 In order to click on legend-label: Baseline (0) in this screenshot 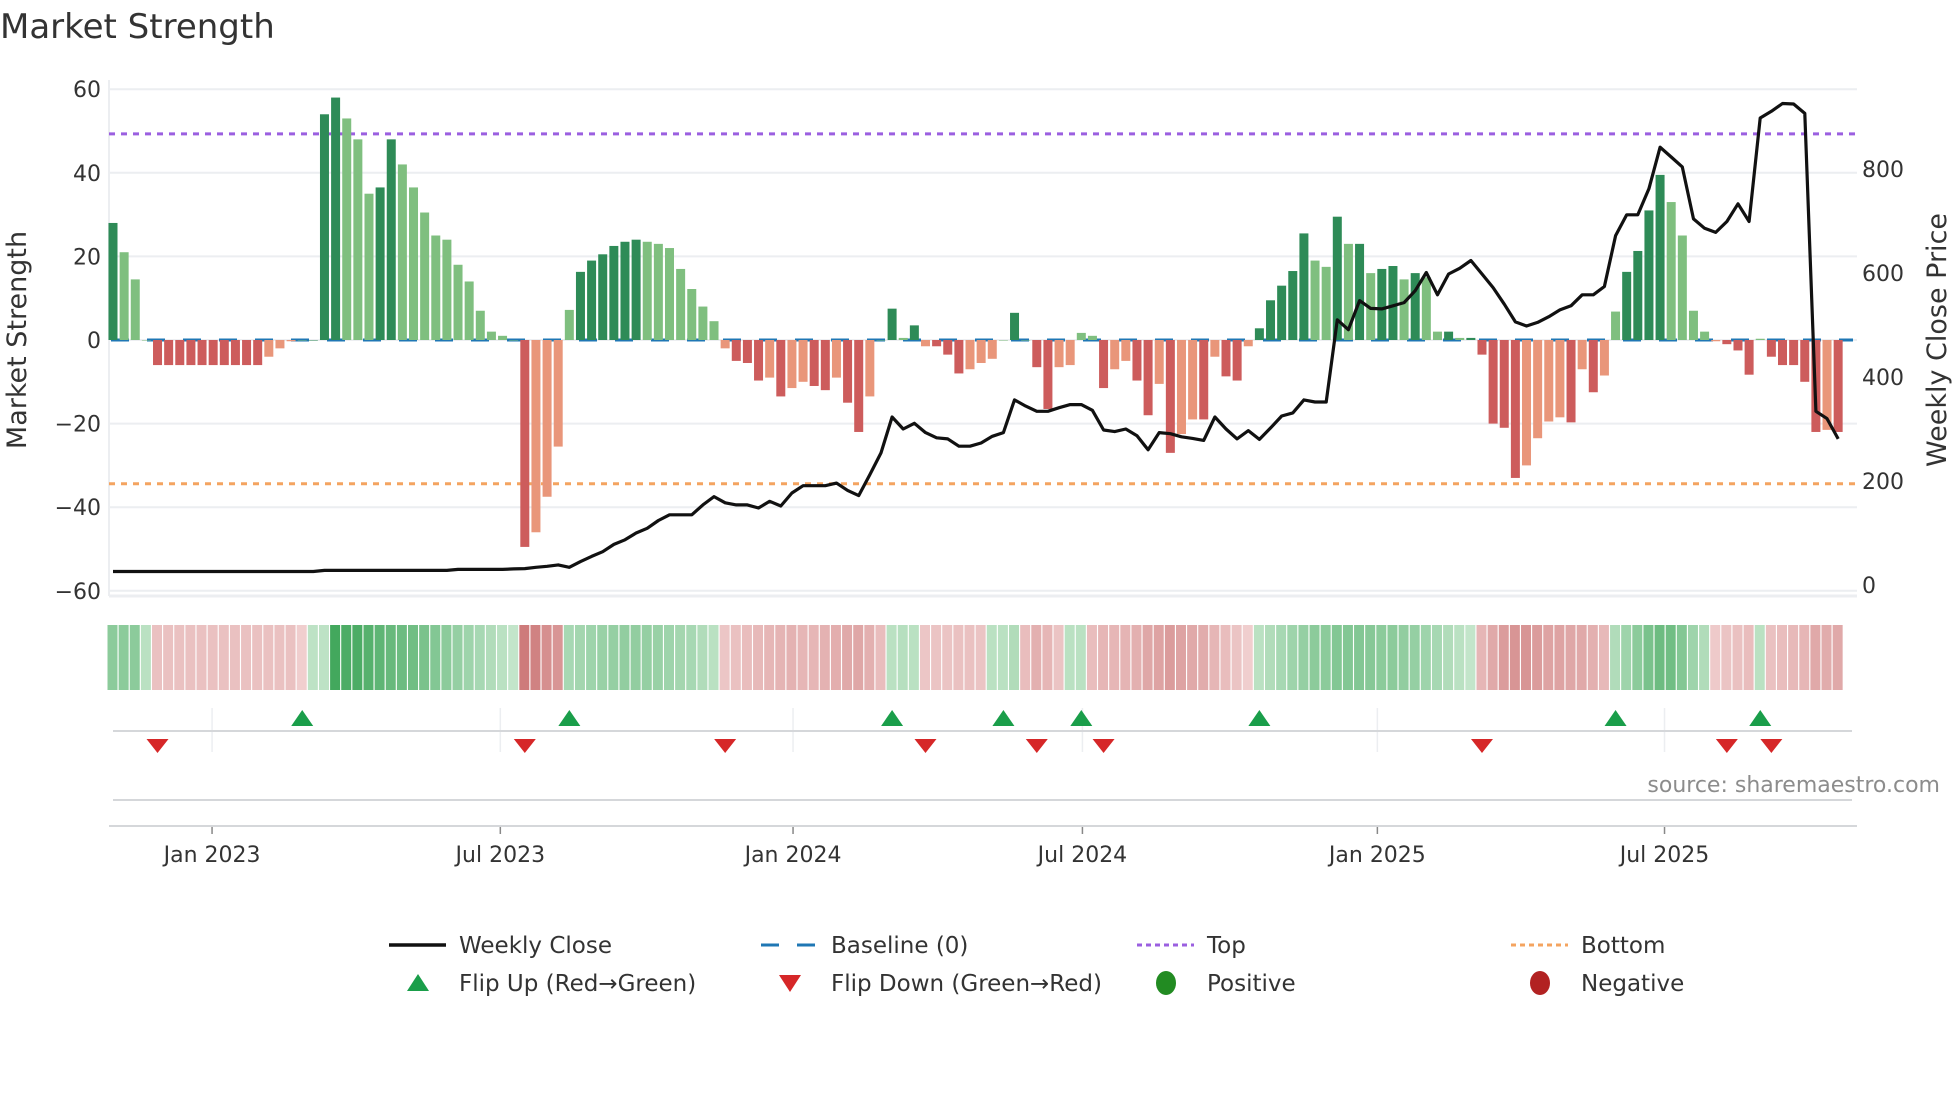, I will do `click(899, 946)`.